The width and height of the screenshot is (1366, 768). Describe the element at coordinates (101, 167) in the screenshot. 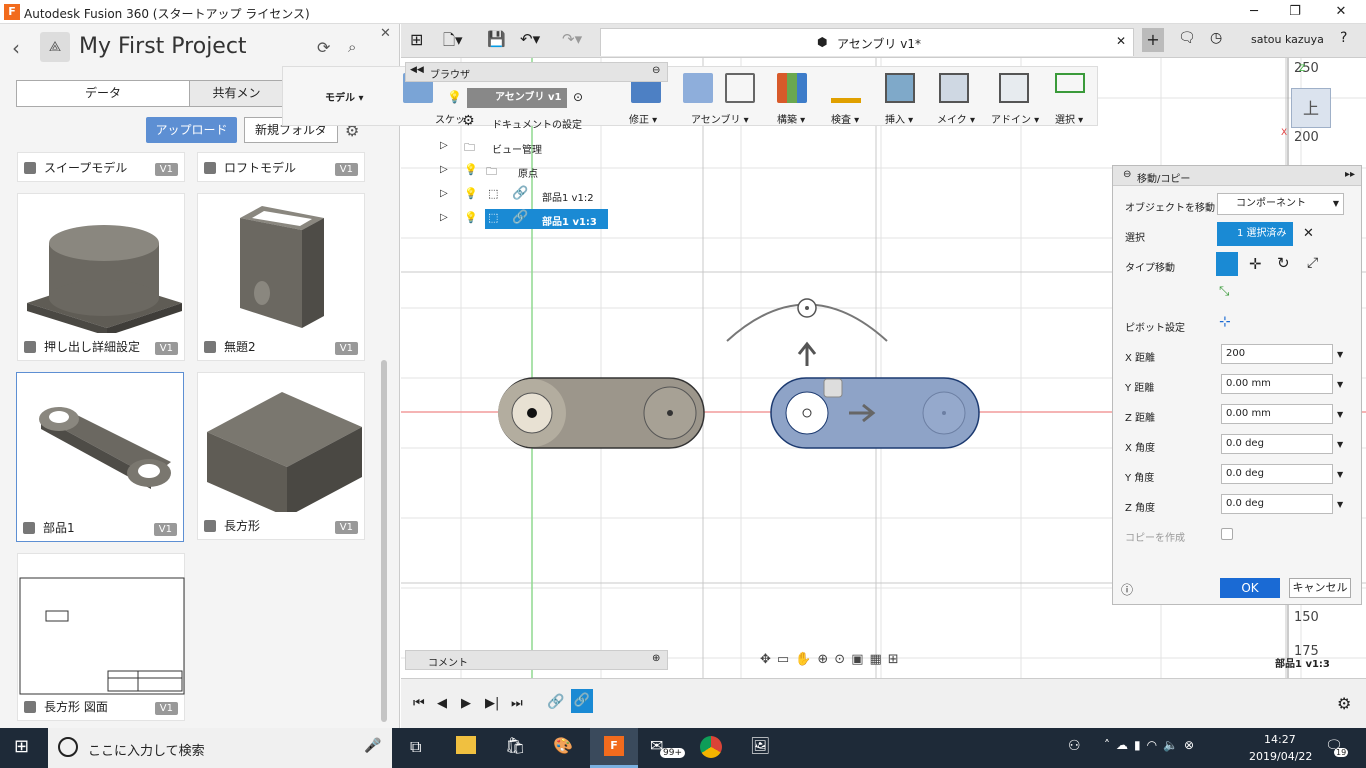

I see `list-item: スイープモデル V1` at that location.